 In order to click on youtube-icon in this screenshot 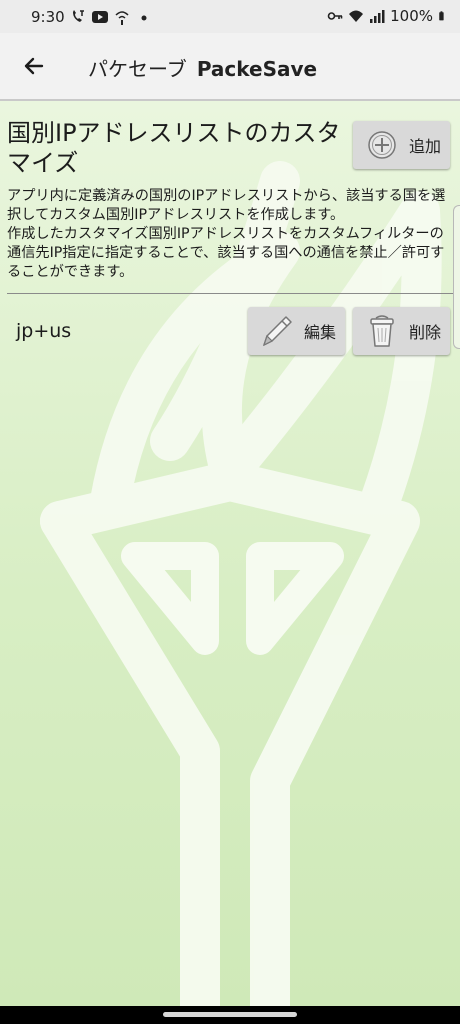, I will do `click(100, 17)`.